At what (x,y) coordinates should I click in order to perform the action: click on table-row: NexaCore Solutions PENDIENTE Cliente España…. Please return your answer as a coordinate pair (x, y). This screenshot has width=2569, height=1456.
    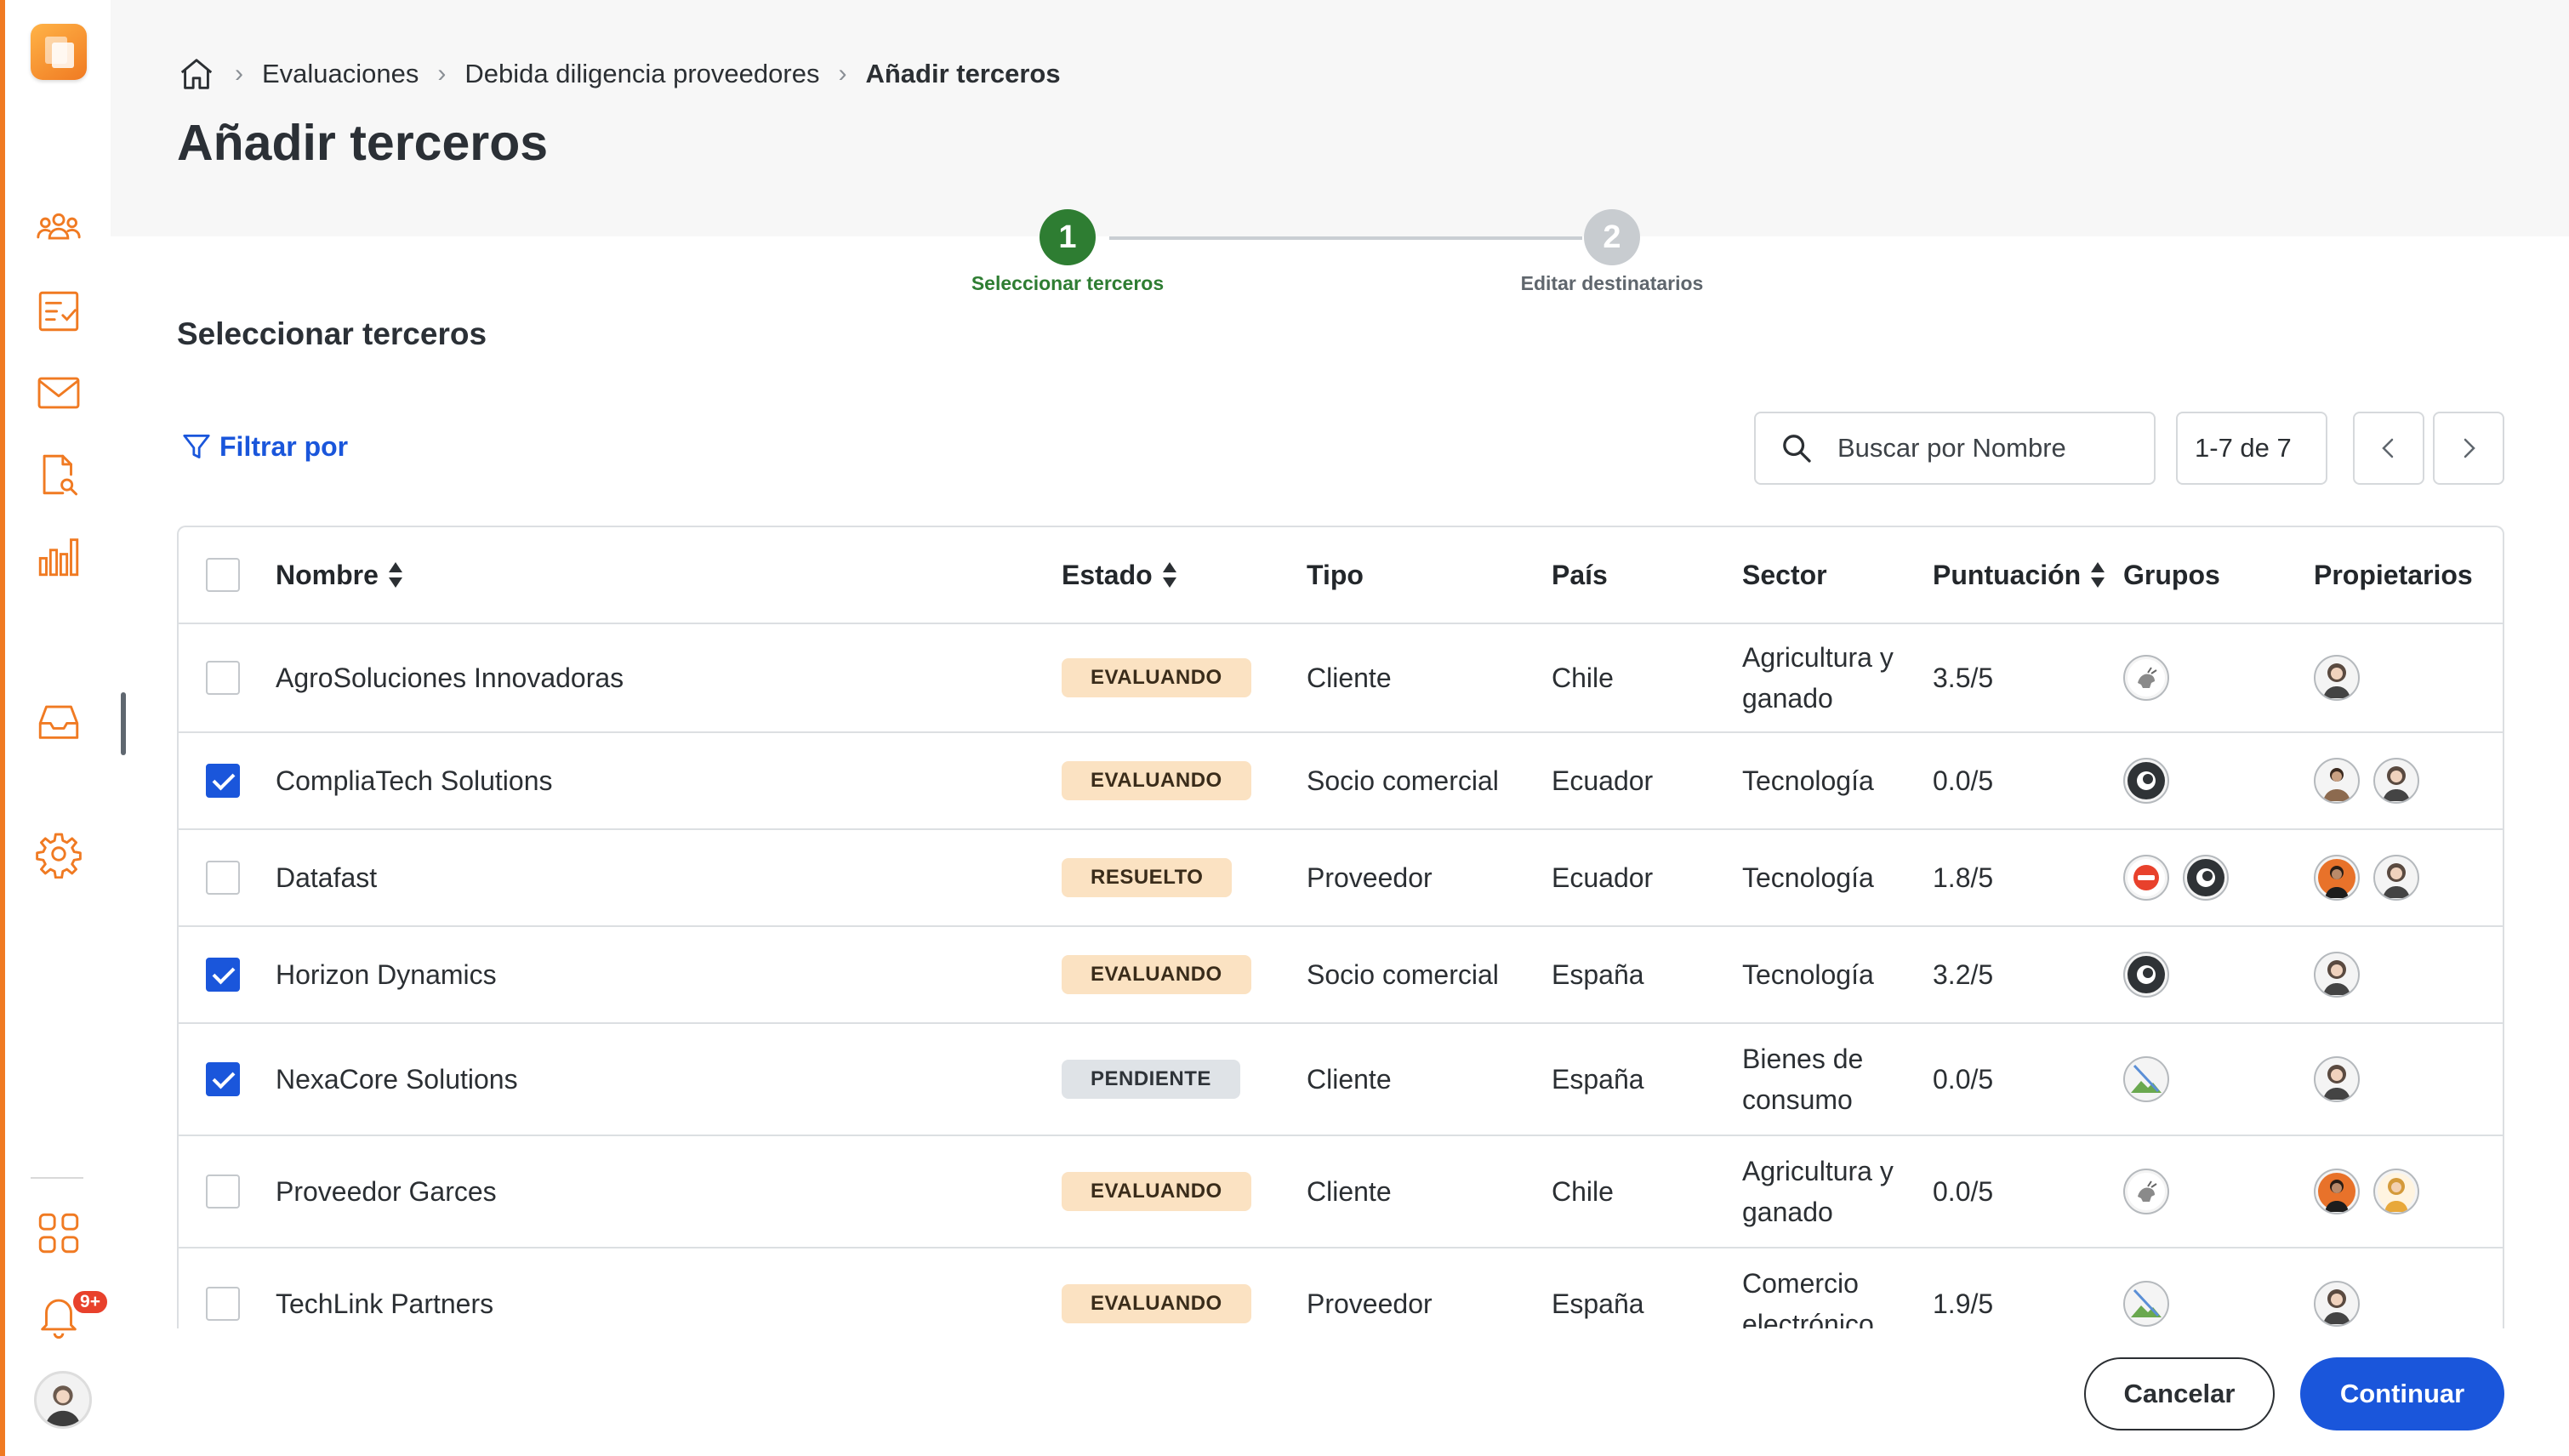
    Looking at the image, I should click on (1341, 1080).